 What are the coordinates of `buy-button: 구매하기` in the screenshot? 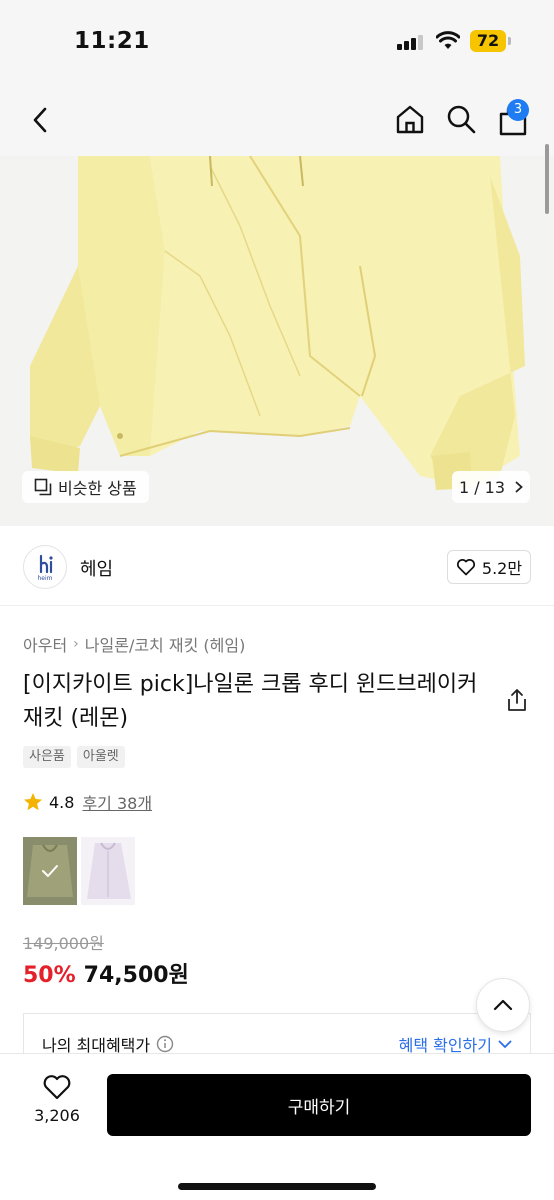 It's located at (319, 1105).